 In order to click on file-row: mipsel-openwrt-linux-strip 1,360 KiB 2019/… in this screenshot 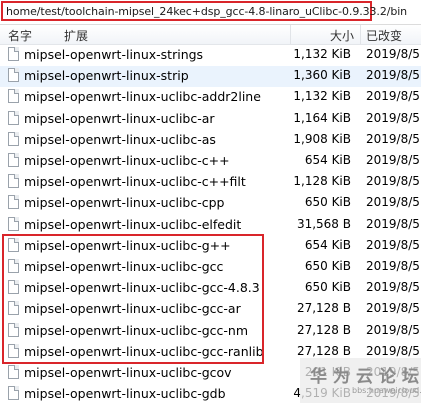, I will do `click(210, 77)`.